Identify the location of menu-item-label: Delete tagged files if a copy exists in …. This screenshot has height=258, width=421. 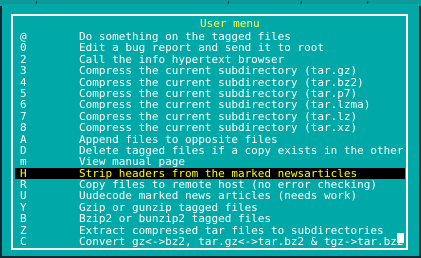
(241, 150).